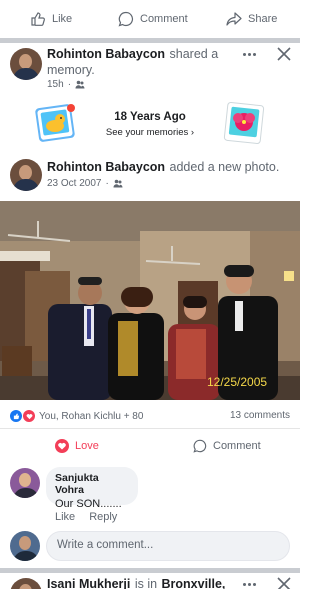 This screenshot has width=320, height=589. What do you see at coordinates (147, 132) in the screenshot?
I see `see-memories-label: See your memories` at bounding box center [147, 132].